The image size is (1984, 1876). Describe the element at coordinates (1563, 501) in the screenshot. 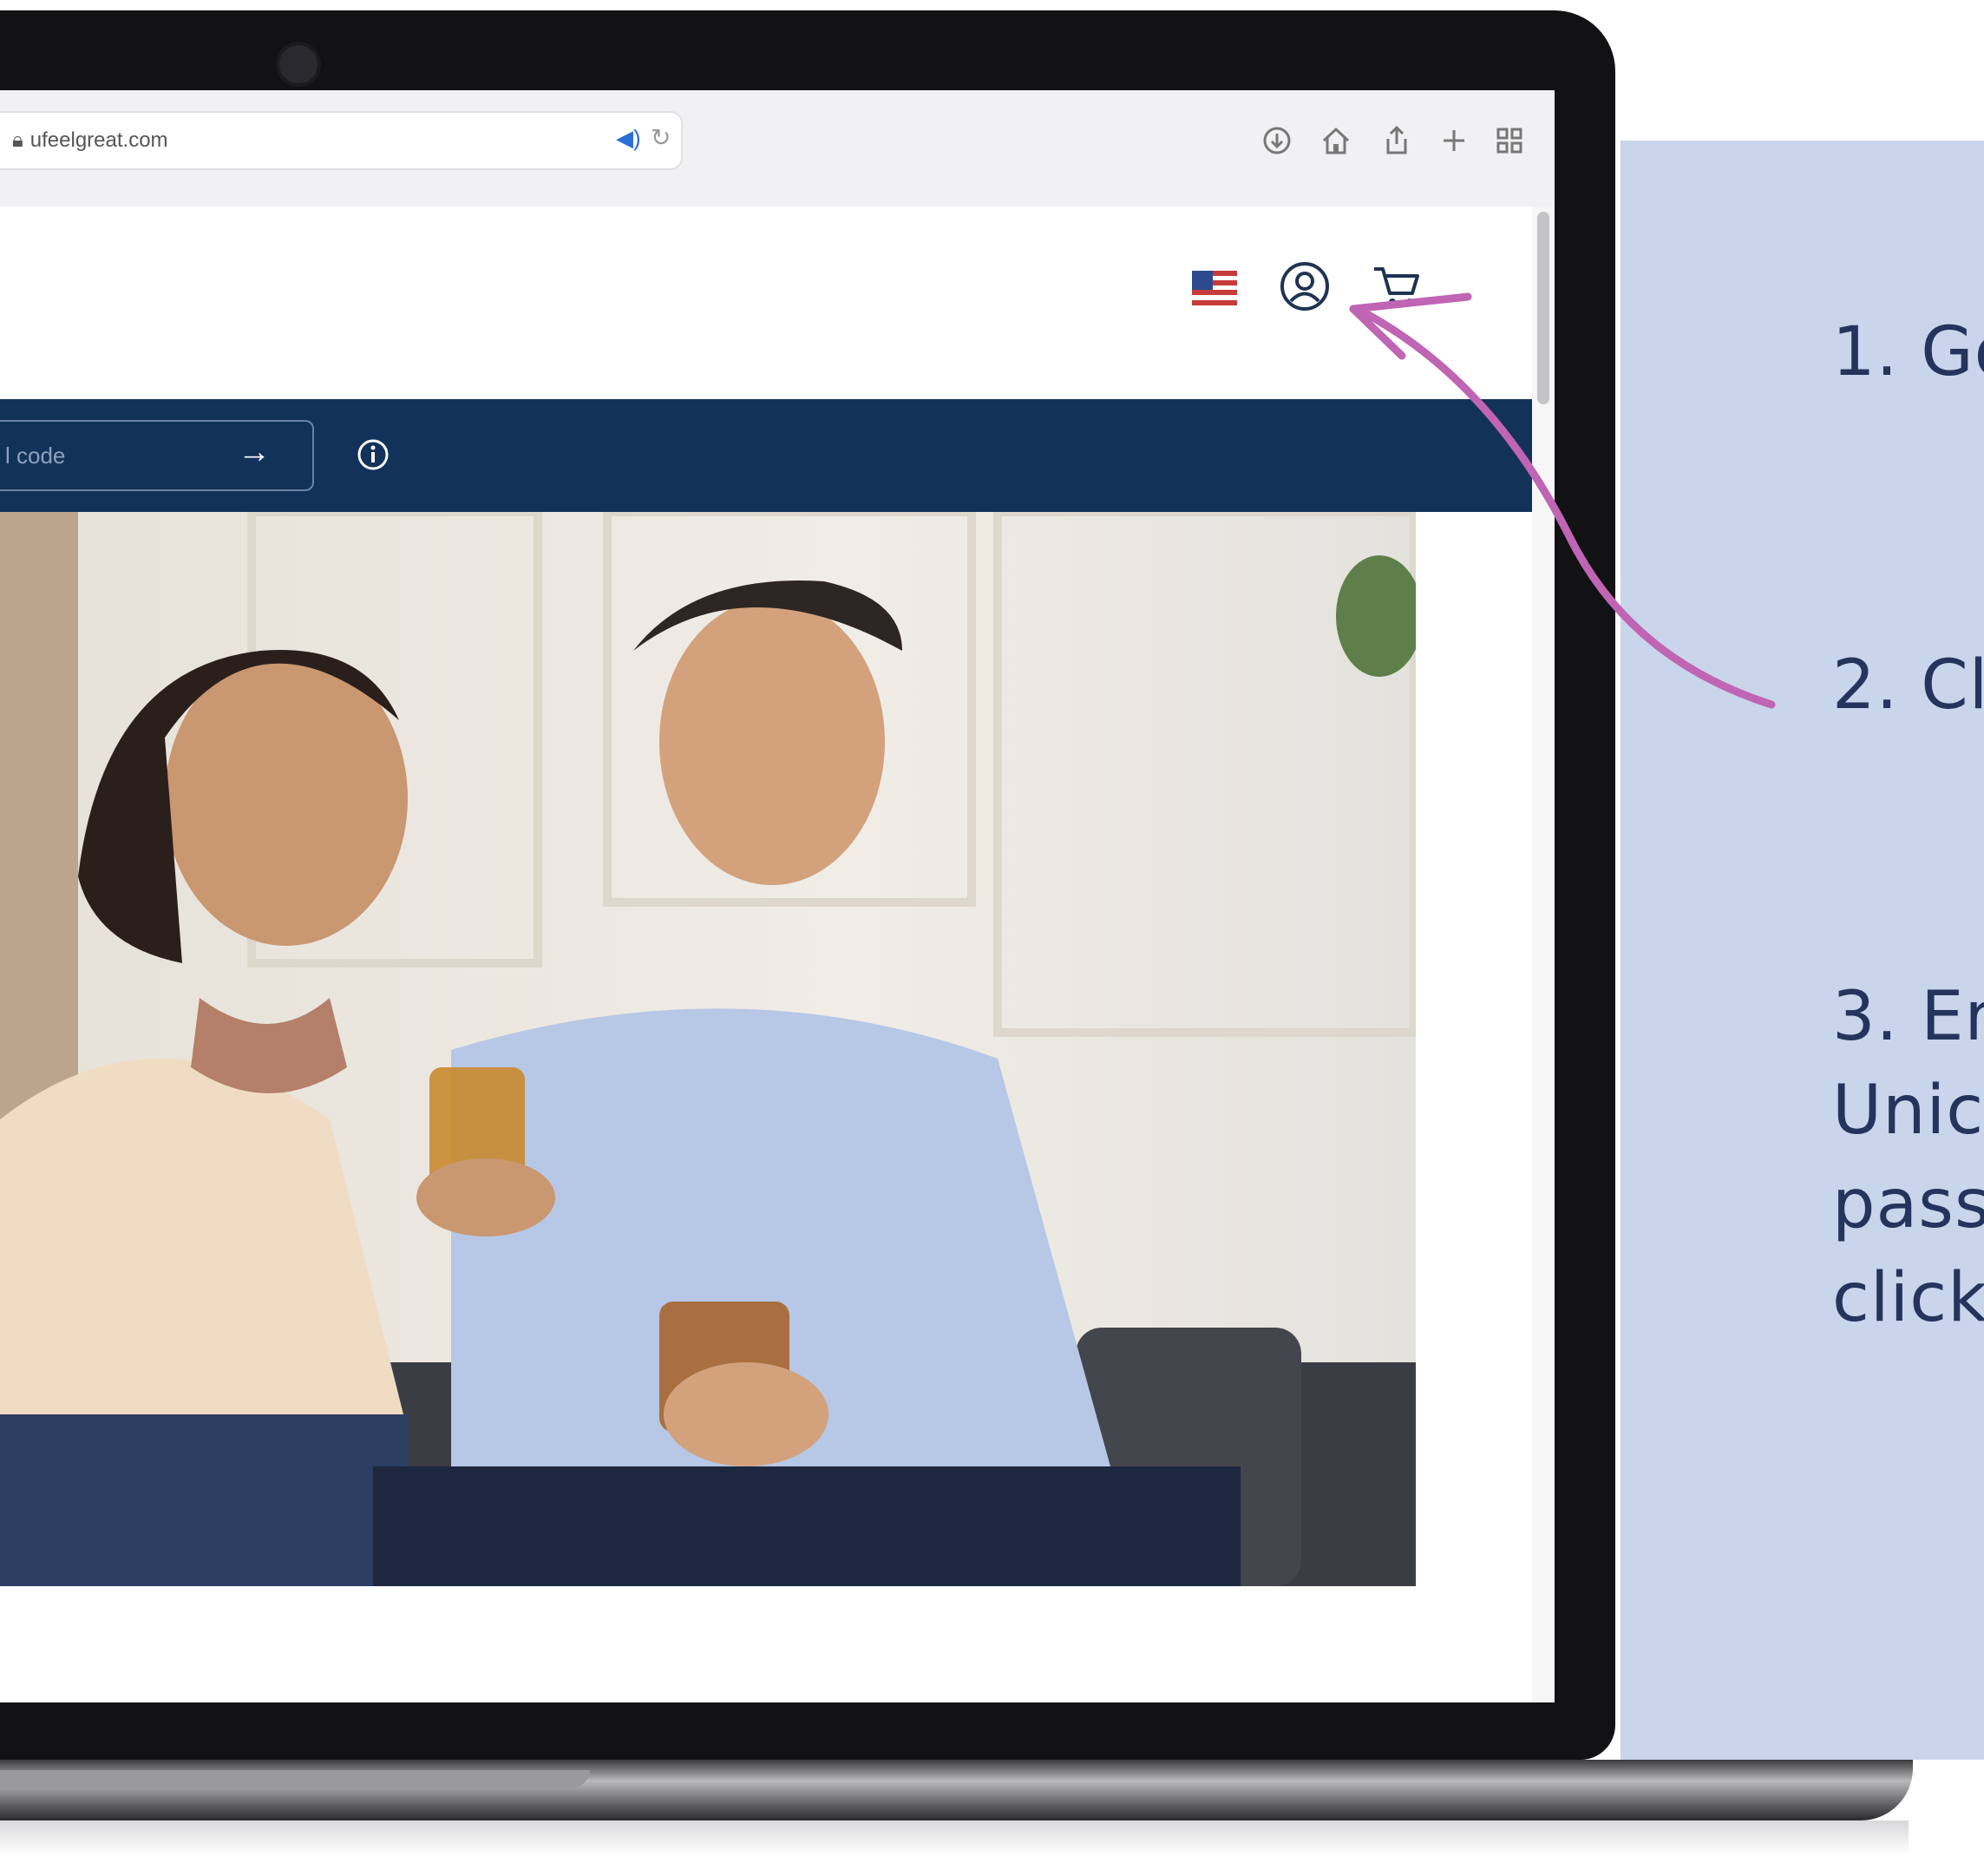

I see `annotation-arrow` at that location.